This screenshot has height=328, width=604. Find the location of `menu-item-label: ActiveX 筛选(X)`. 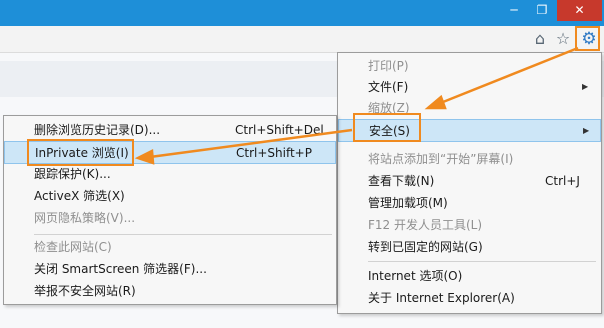

menu-item-label: ActiveX 筛选(X) is located at coordinates (79, 196).